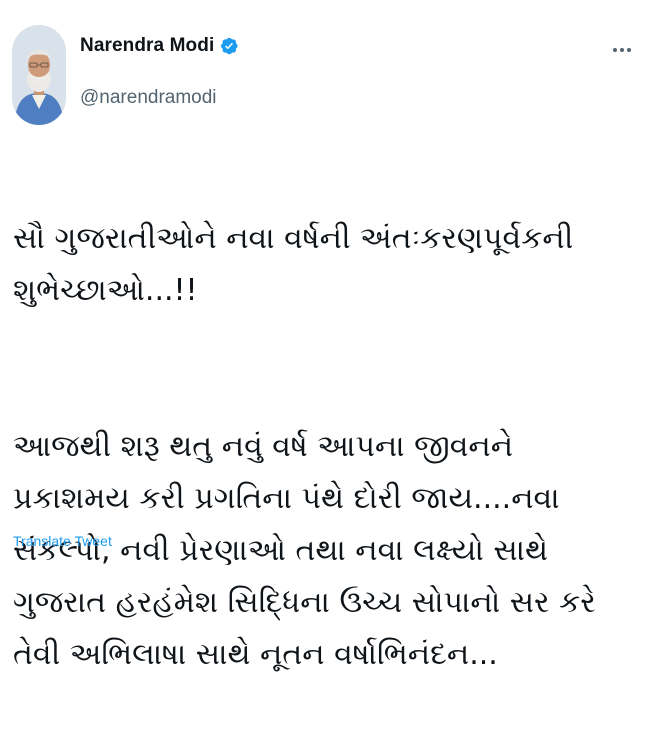  I want to click on more-horizontal-icon, so click(622, 50).